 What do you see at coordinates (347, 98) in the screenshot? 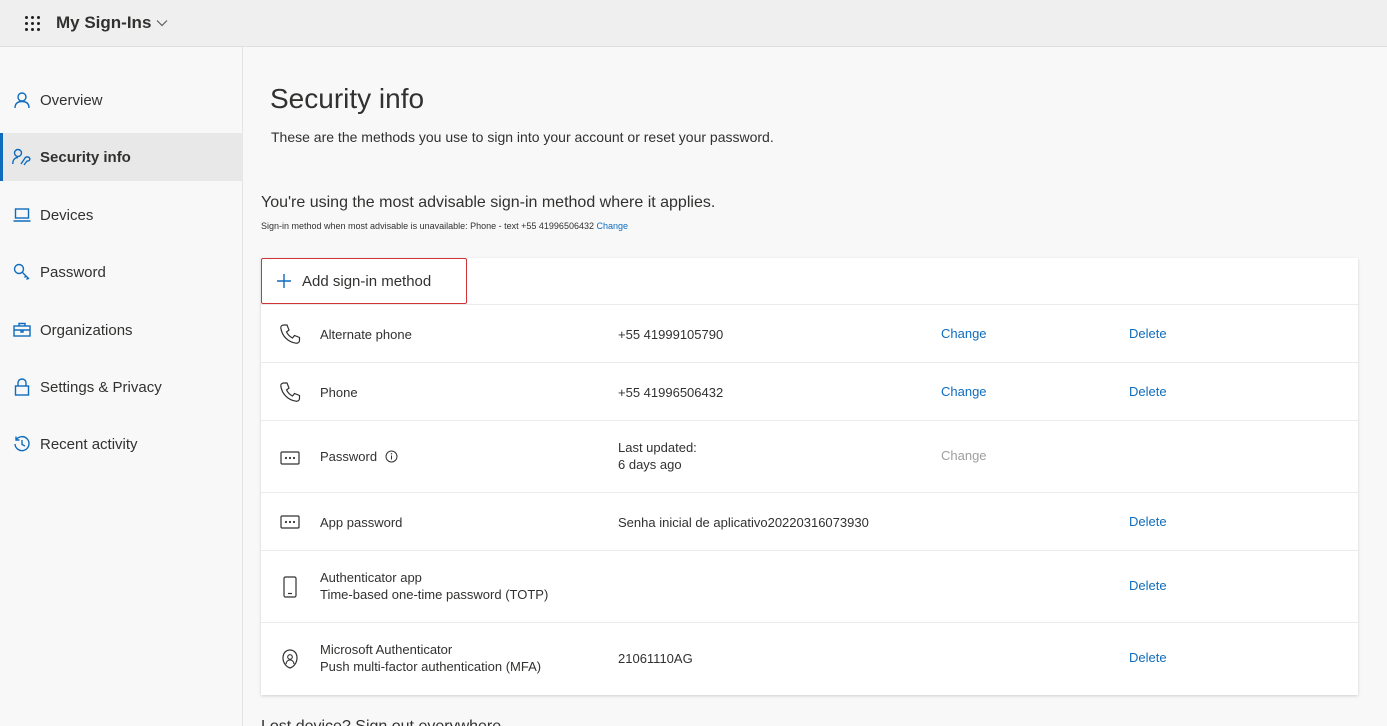
I see `page-title: Security info` at bounding box center [347, 98].